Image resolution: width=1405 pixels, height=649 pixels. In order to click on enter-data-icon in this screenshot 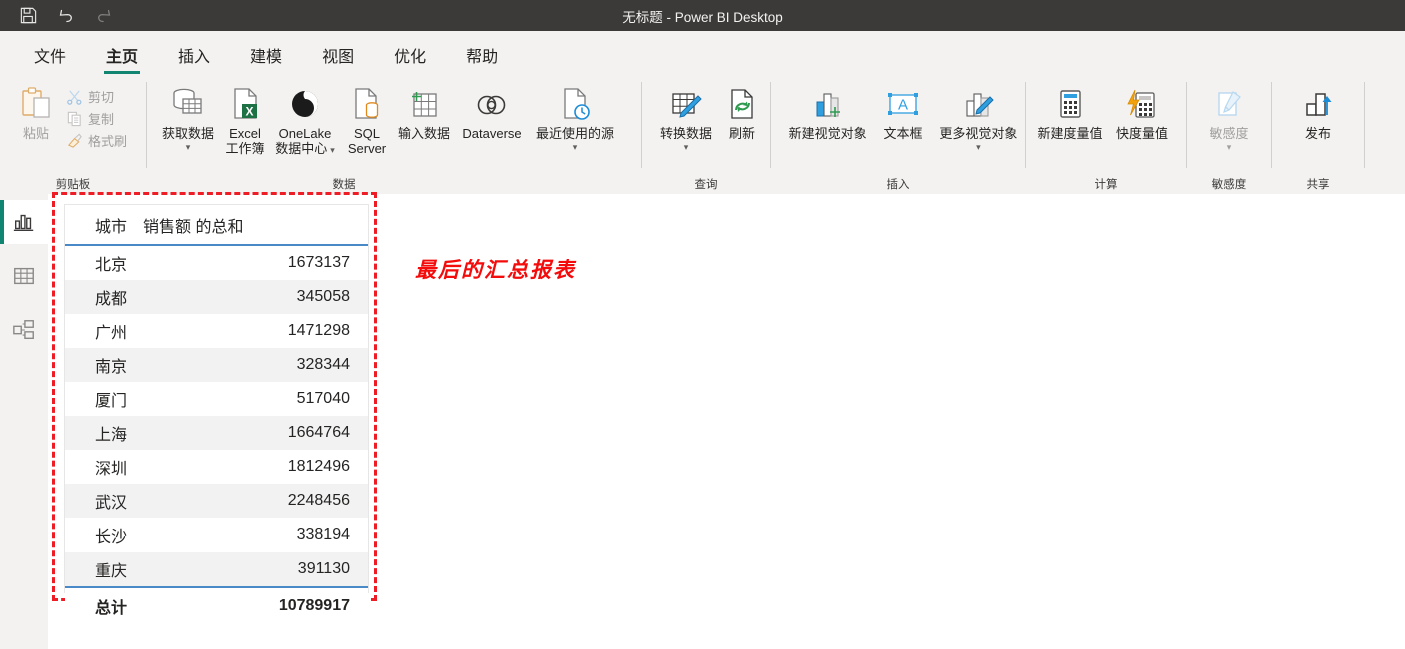, I will do `click(424, 105)`.